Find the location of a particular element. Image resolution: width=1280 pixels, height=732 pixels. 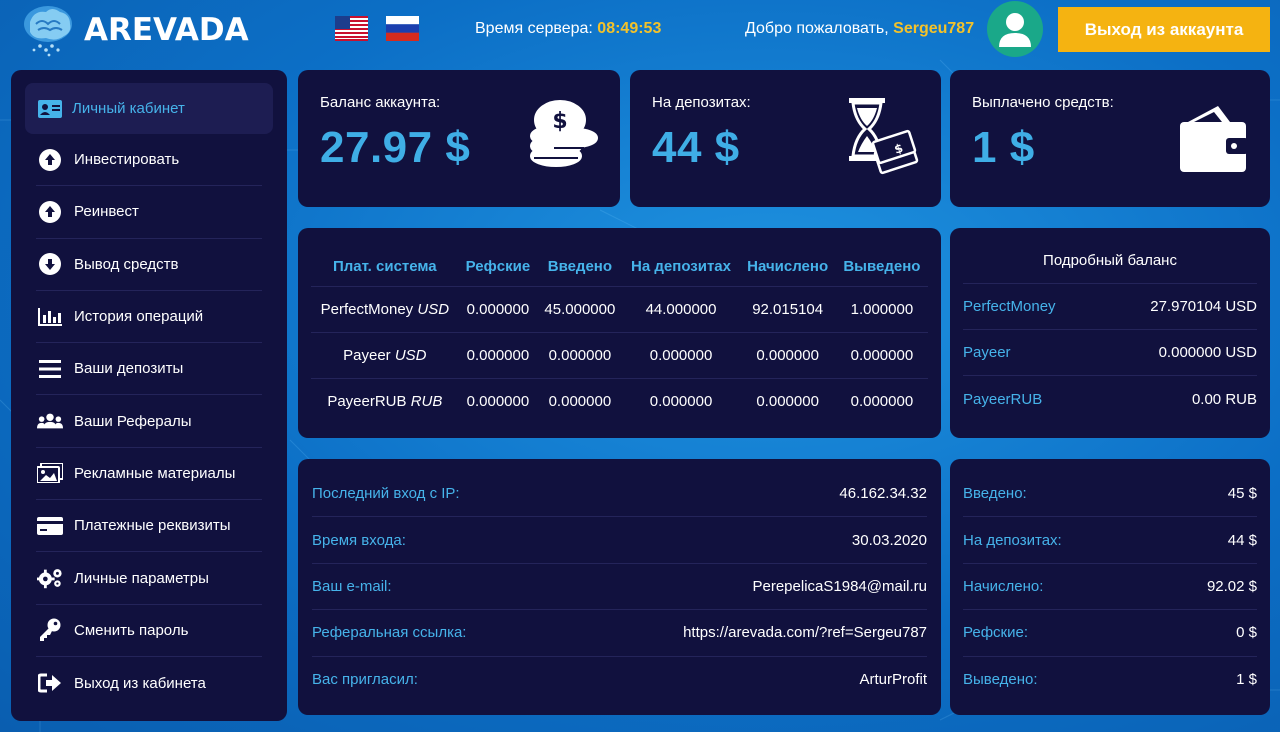

balance-card: Баланс аккаунта: 27.97 $ $ is located at coordinates (459, 138).